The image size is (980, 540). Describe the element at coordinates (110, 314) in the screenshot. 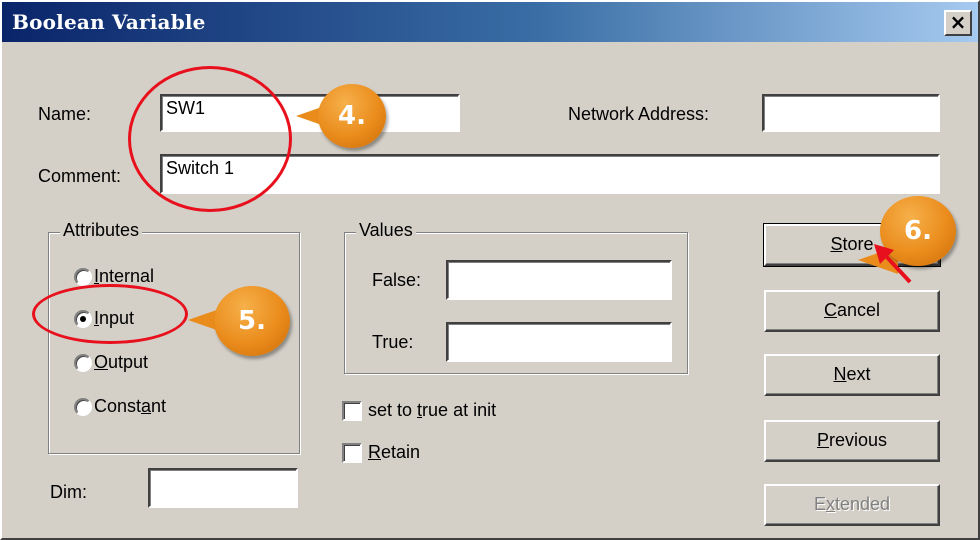

I see `highlight-ellipse-input` at that location.